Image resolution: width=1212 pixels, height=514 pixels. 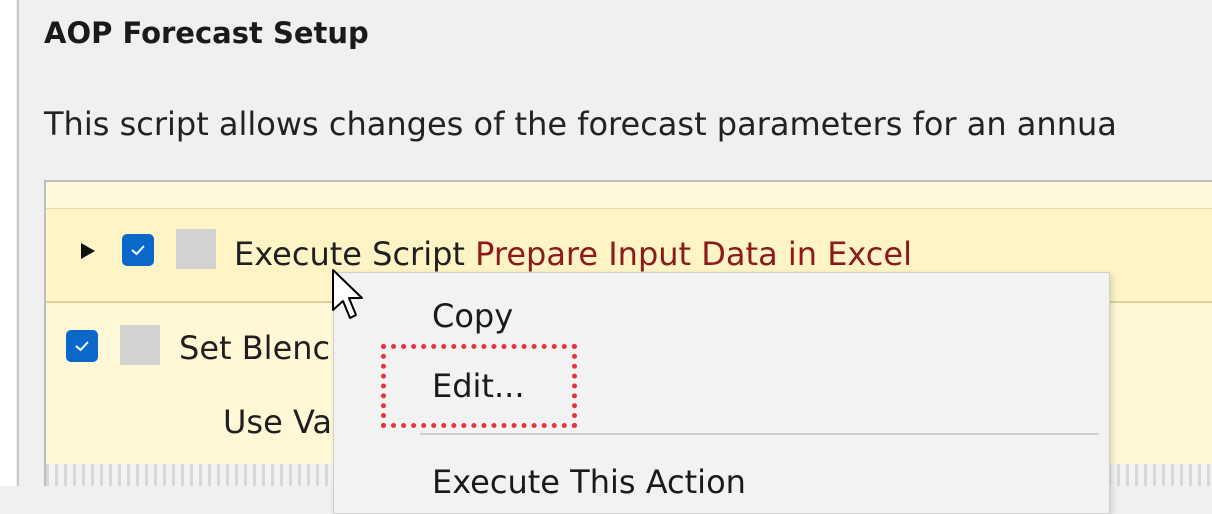 What do you see at coordinates (472, 316) in the screenshot?
I see `menu-item-copy: Copy` at bounding box center [472, 316].